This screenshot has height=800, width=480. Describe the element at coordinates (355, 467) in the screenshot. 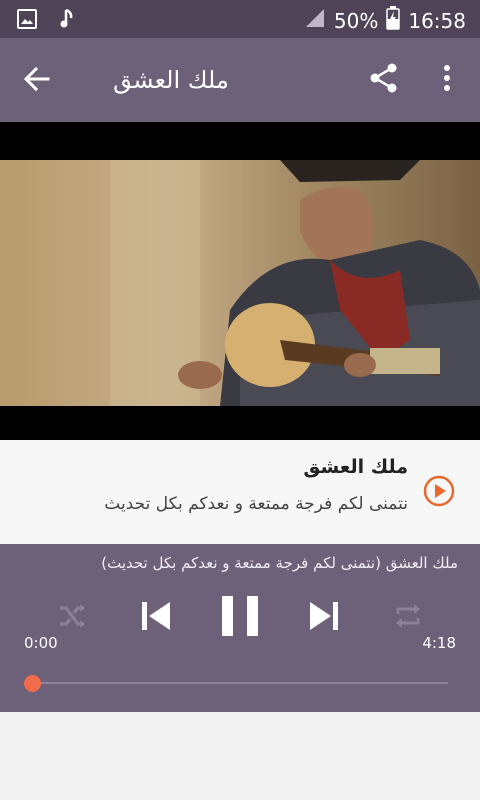

I see `track-title: ملك العشق` at that location.